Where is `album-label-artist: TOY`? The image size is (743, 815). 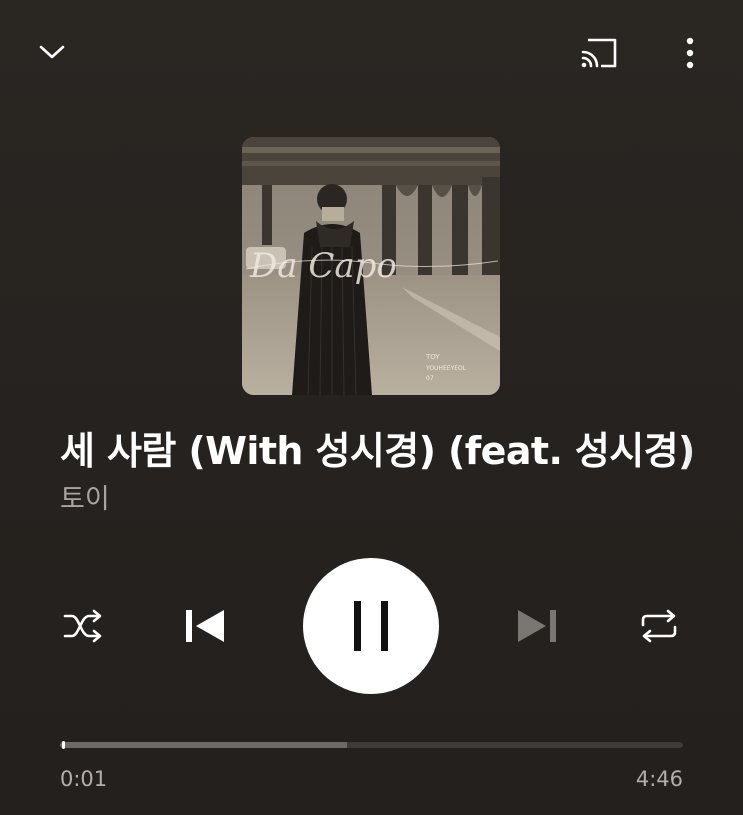 album-label-artist: TOY is located at coordinates (432, 357).